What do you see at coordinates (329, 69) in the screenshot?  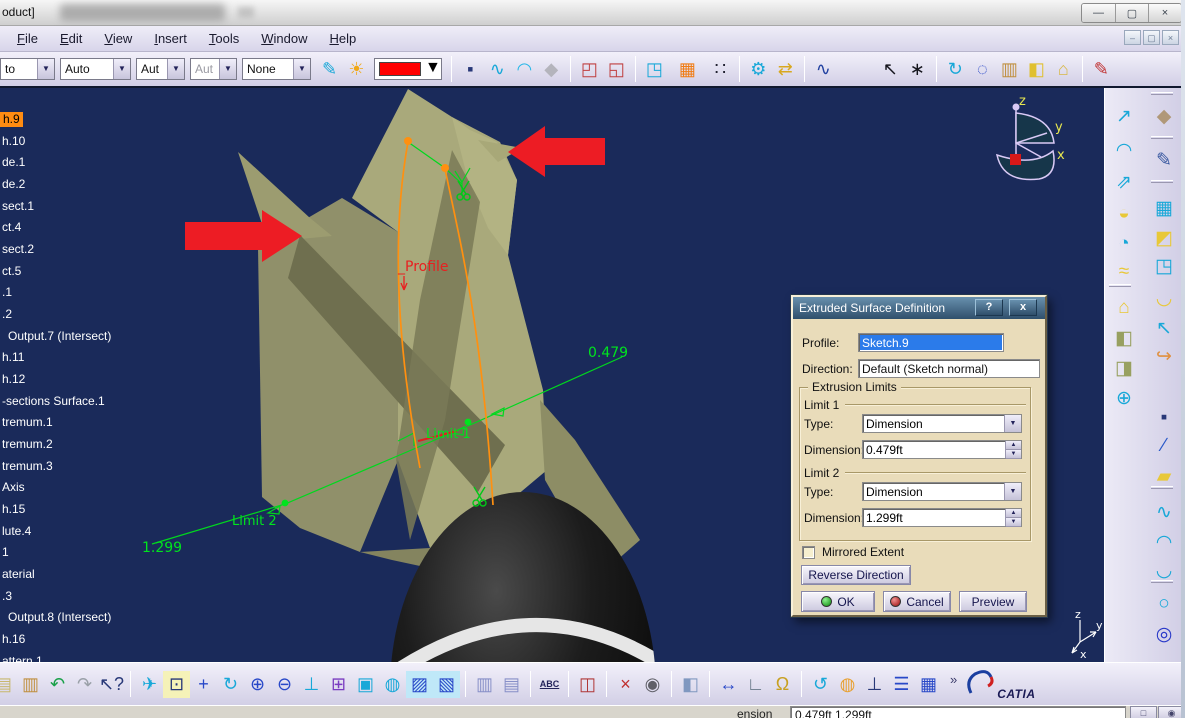 I see `painter-icon: ✎` at bounding box center [329, 69].